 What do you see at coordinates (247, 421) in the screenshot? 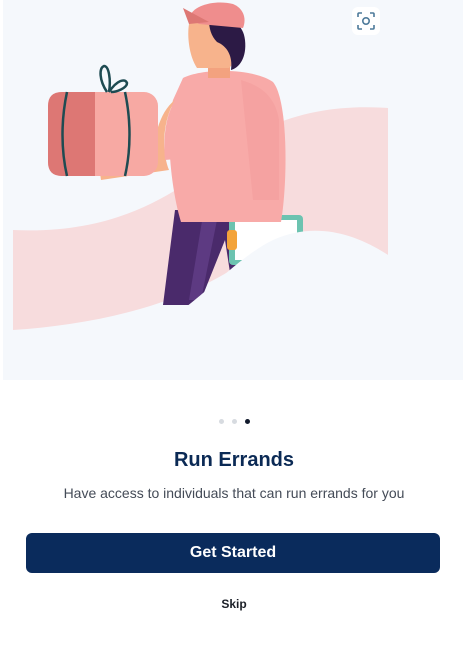
I see `page-dot-3-active` at bounding box center [247, 421].